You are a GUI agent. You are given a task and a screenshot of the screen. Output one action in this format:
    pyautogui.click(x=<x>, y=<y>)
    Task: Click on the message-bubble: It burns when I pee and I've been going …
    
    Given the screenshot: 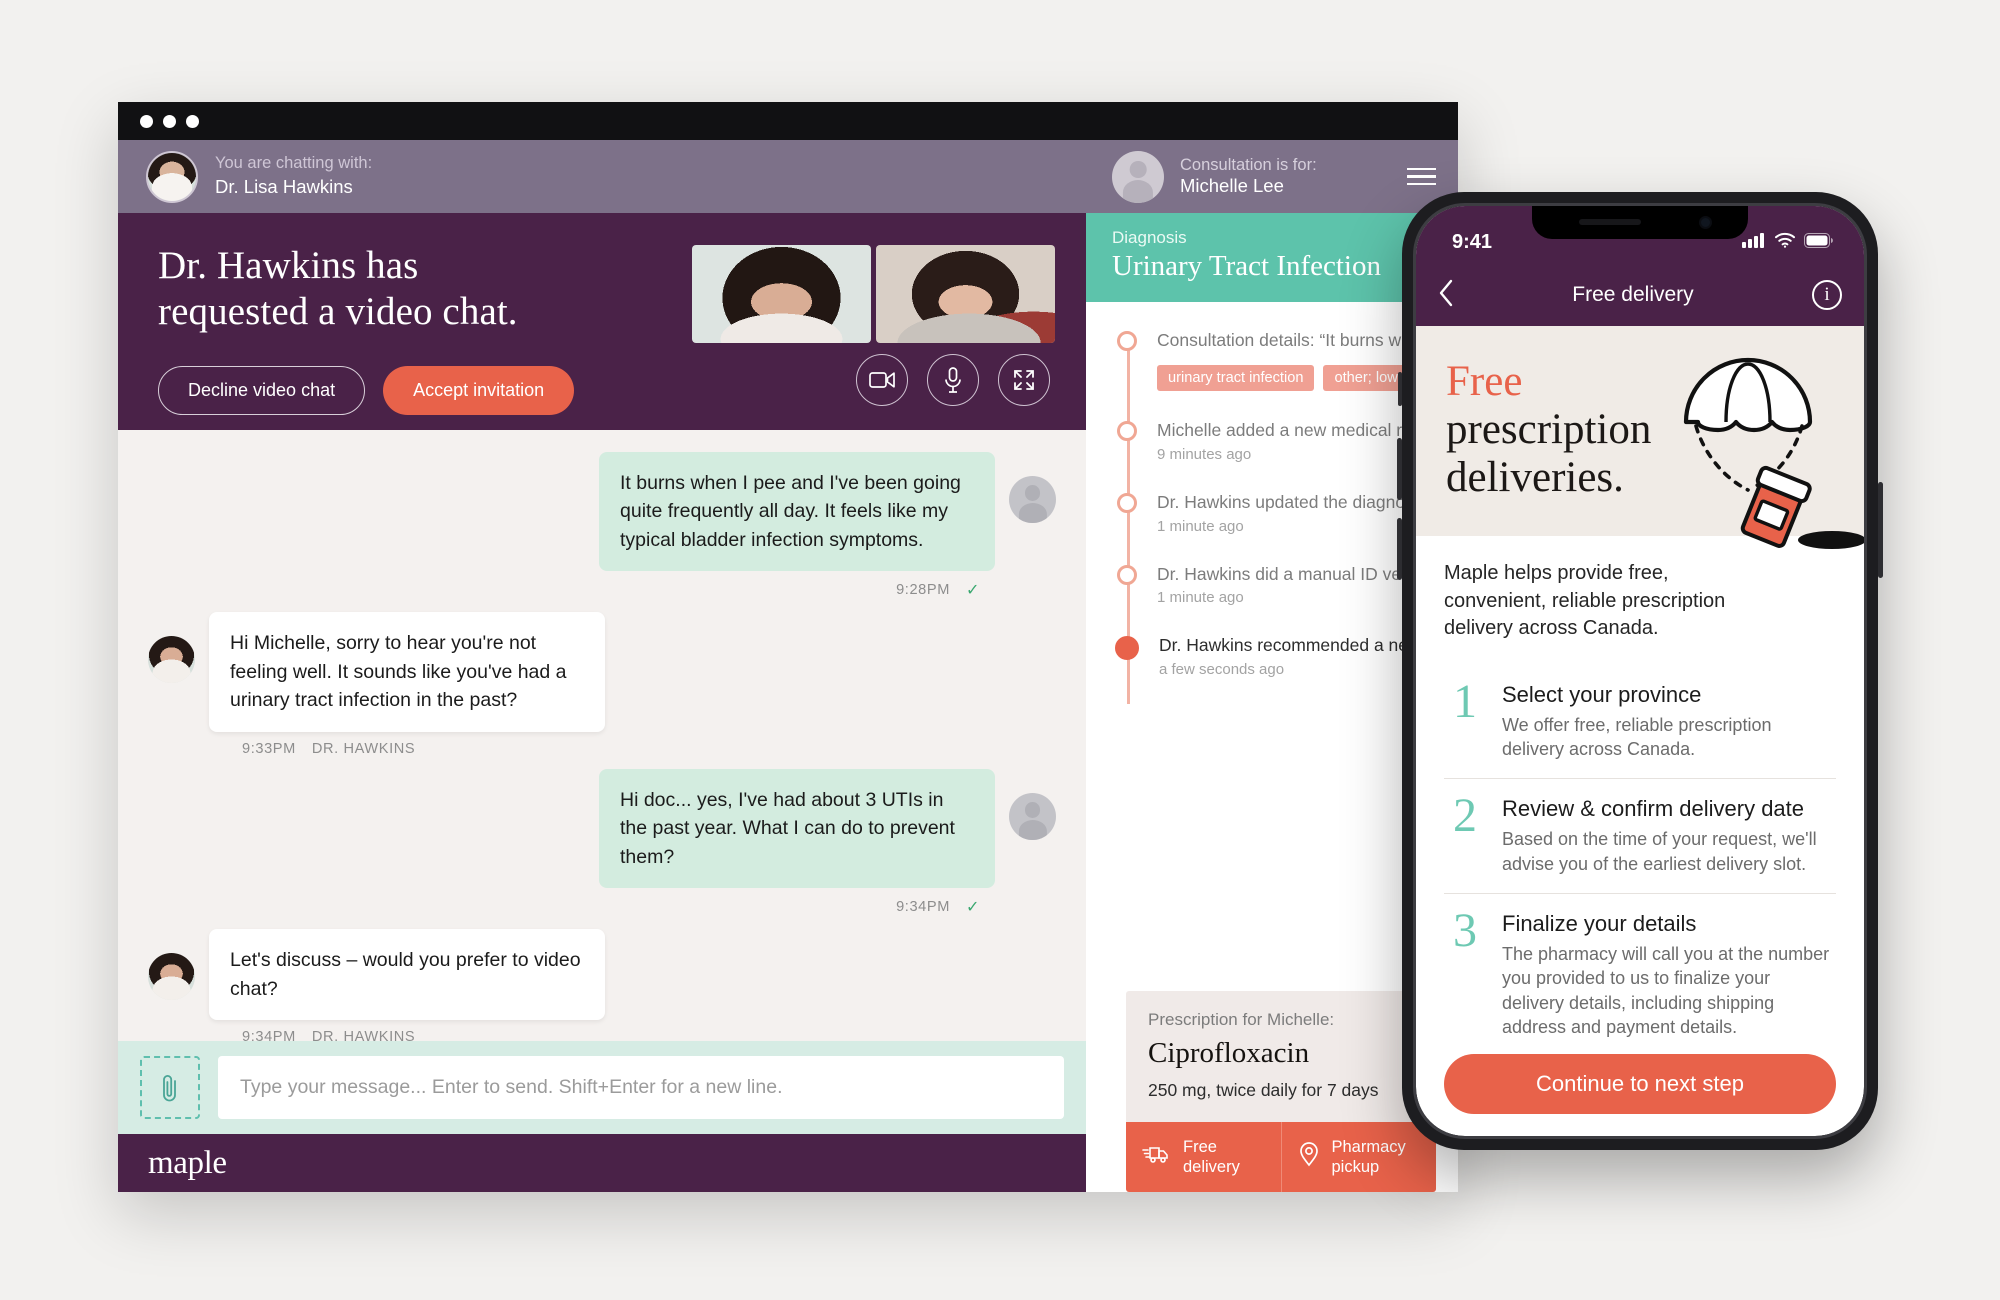 What is the action you would take?
    pyautogui.click(x=797, y=512)
    